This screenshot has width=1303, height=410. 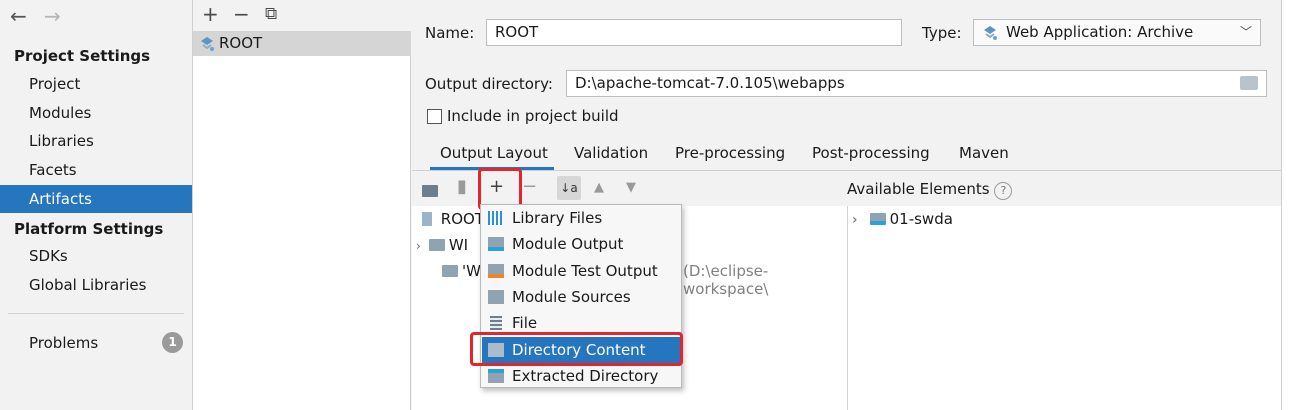 I want to click on menu-item-module-test-output: Module Test Output, so click(x=581, y=271).